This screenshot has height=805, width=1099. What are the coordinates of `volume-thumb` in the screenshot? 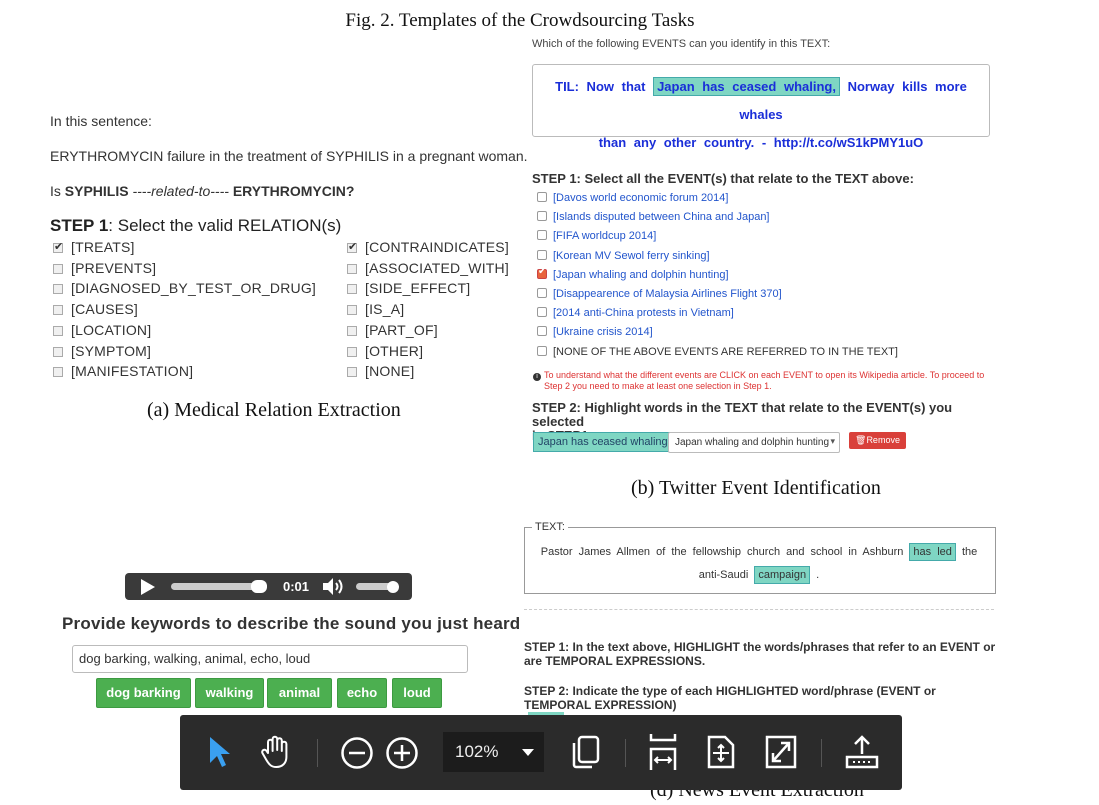 It's located at (393, 587).